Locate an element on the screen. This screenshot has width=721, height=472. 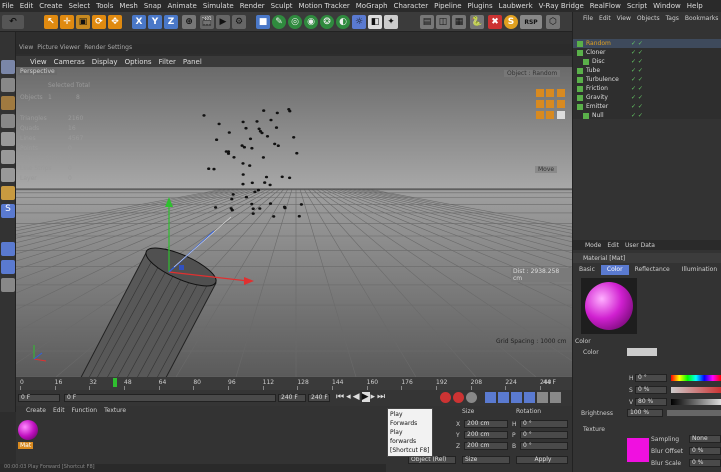
menu-pipeline: Pipeline is located at coordinates (447, 6).